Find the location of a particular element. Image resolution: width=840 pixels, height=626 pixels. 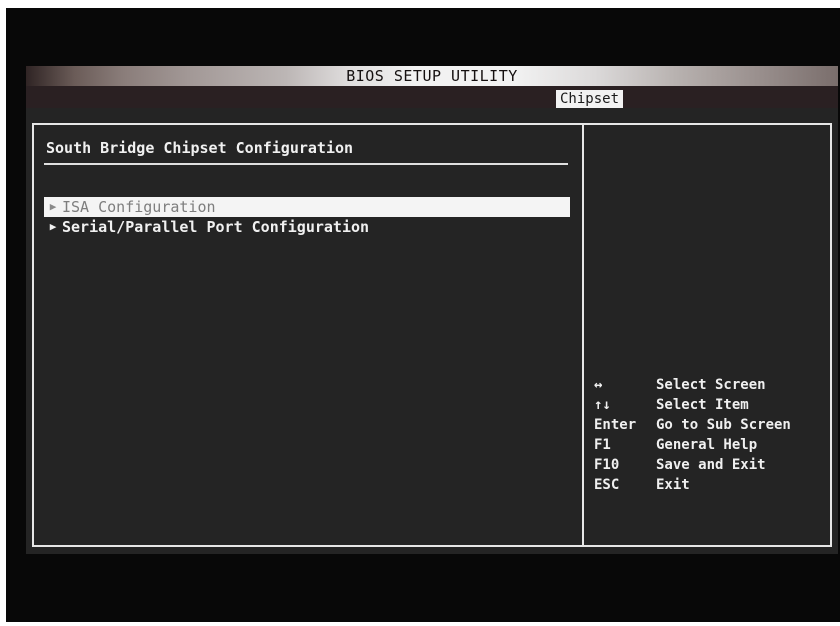

help-desc: General Help is located at coordinates (707, 445).